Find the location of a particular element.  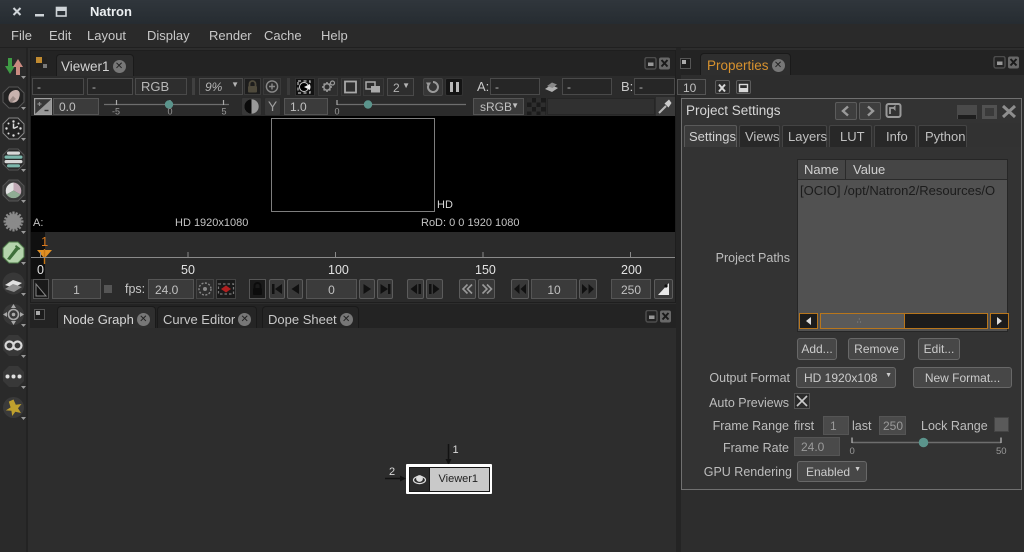

svg-text: 5 is located at coordinates (224, 112).